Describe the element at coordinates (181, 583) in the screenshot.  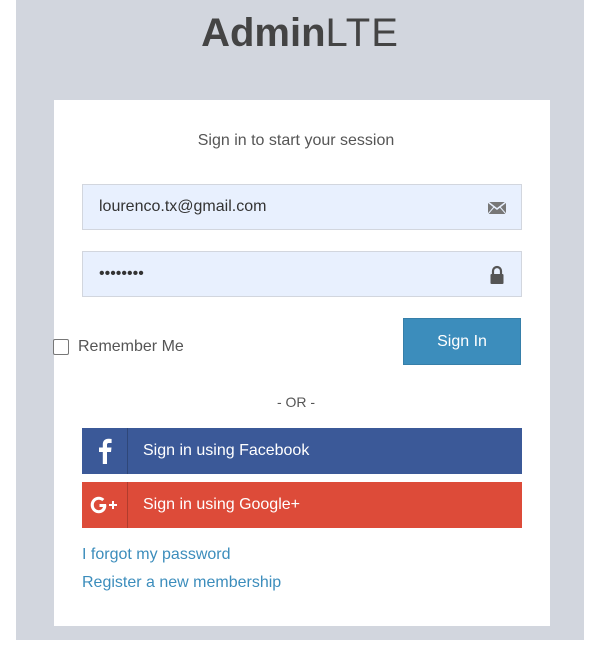
I see `register-link: Register a new membership` at that location.